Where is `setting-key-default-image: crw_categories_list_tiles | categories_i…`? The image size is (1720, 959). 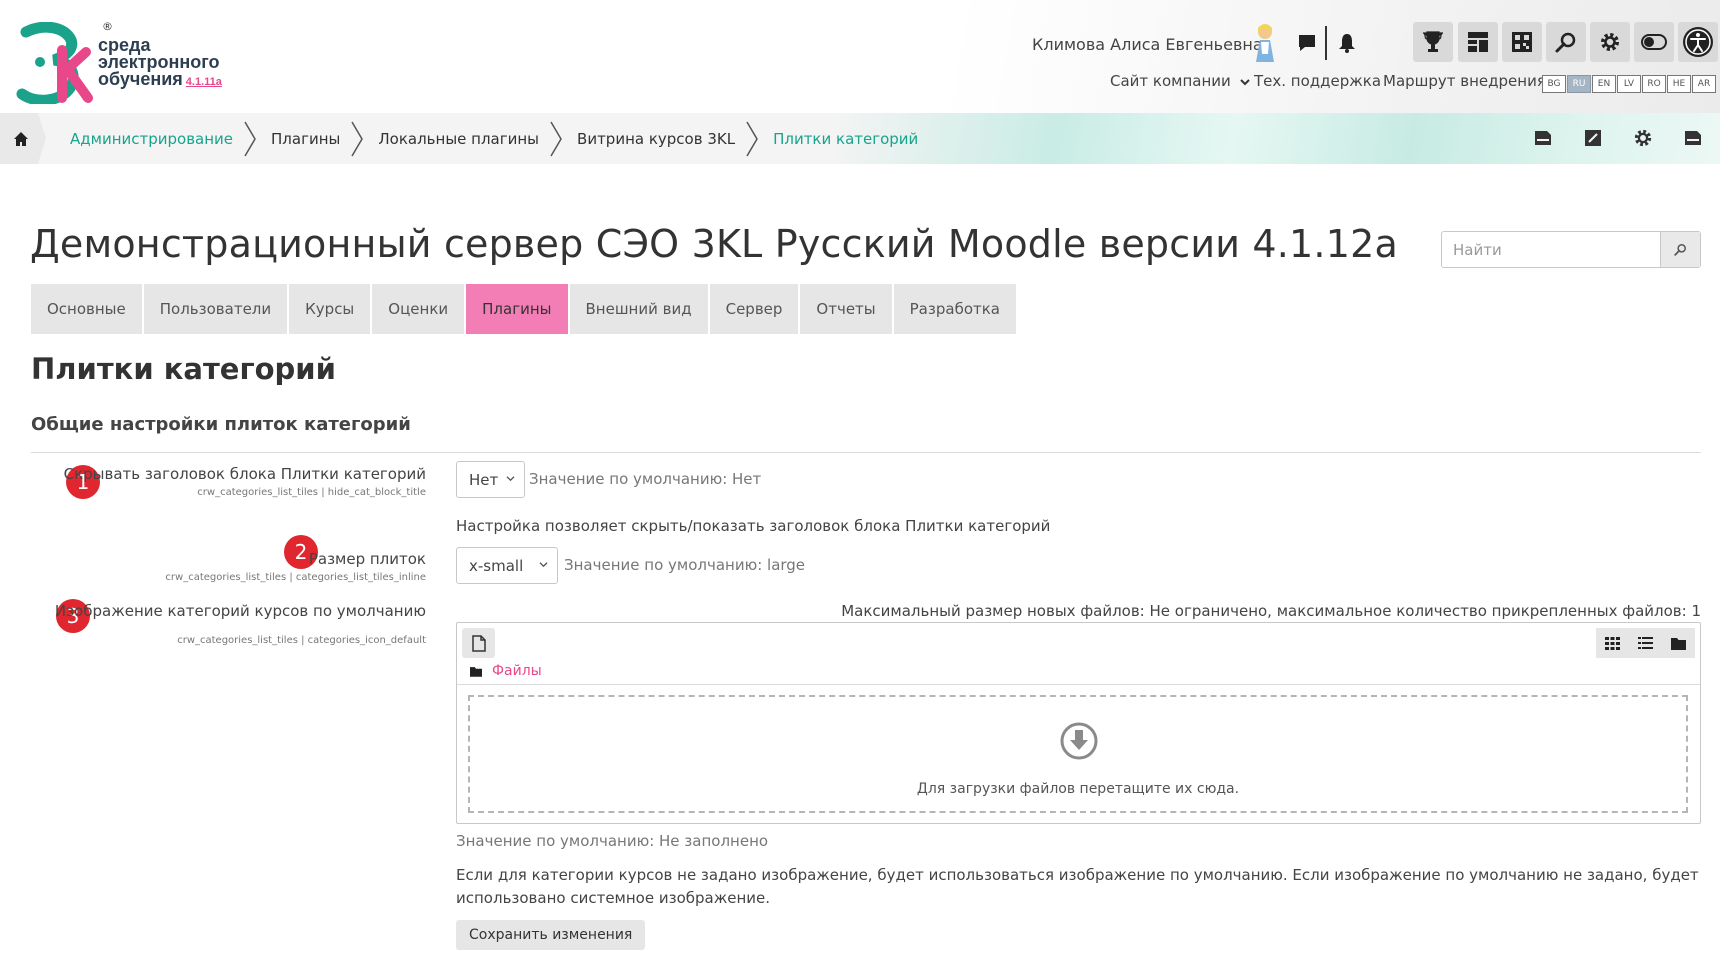 setting-key-default-image: crw_categories_list_tiles | categories_i… is located at coordinates (301, 640).